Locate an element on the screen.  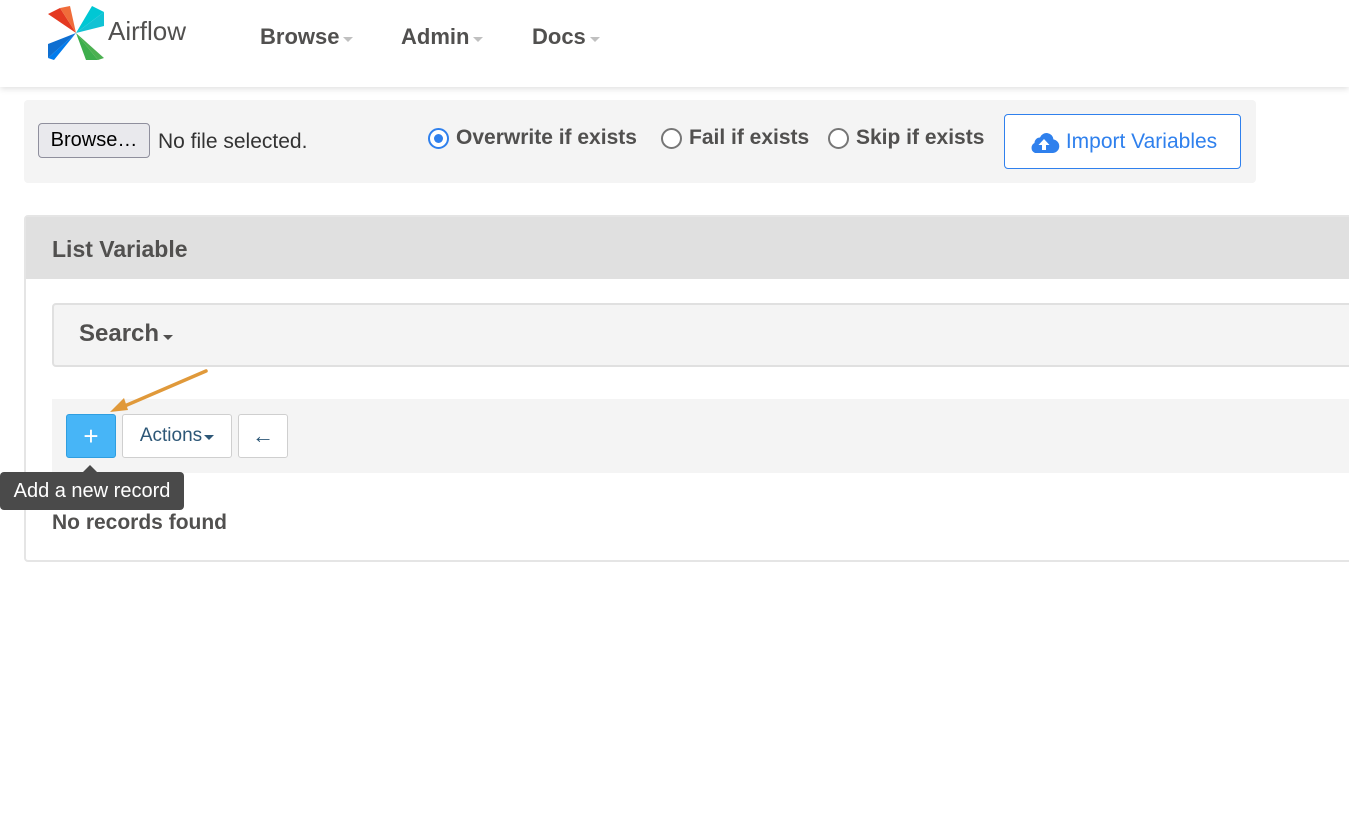
add-record-tooltip: Add a new record is located at coordinates (92, 491).